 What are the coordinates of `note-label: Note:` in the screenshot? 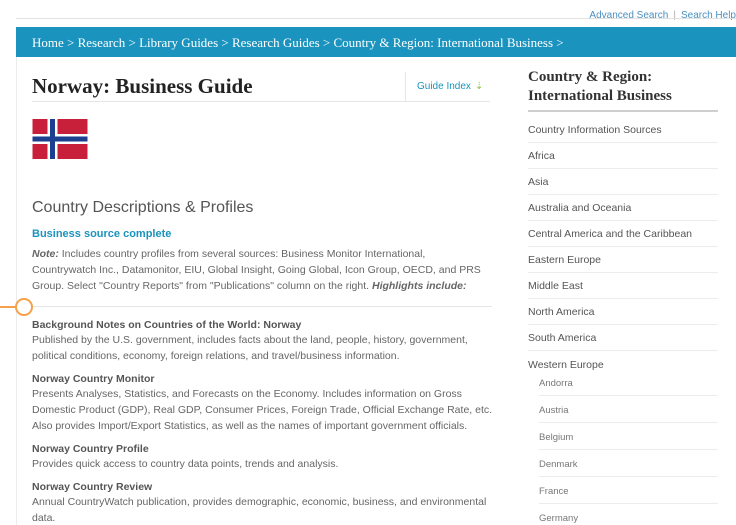 It's located at (45, 254).